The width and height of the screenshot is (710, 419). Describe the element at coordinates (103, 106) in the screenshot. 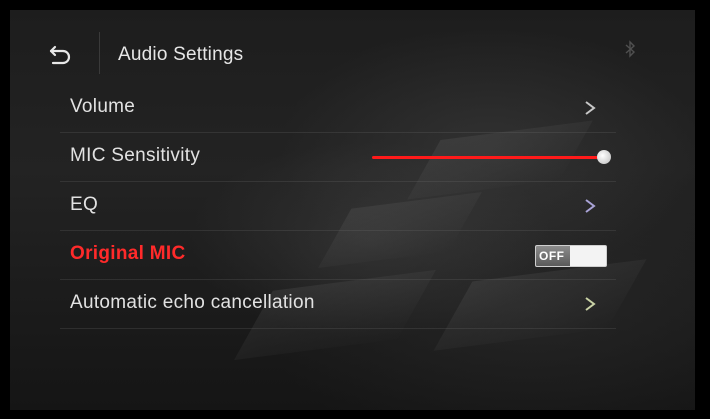

I see `menu-item-label: Volume` at that location.